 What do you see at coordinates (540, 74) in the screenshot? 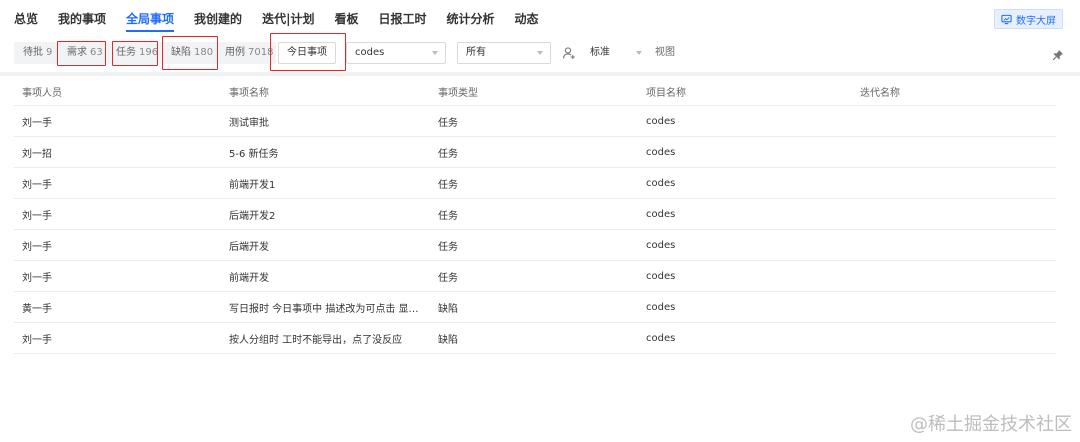
I see `section-divider` at bounding box center [540, 74].